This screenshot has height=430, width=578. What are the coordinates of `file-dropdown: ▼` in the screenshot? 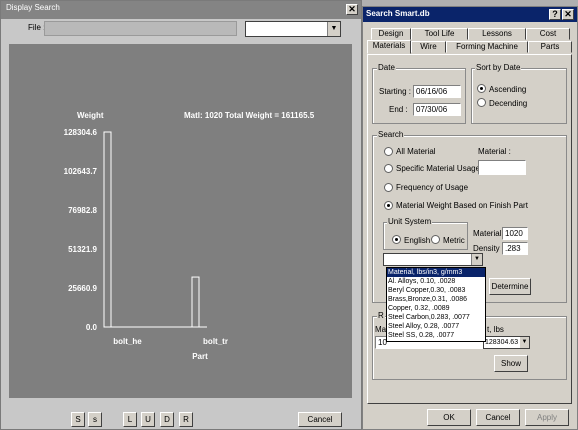 It's located at (293, 29).